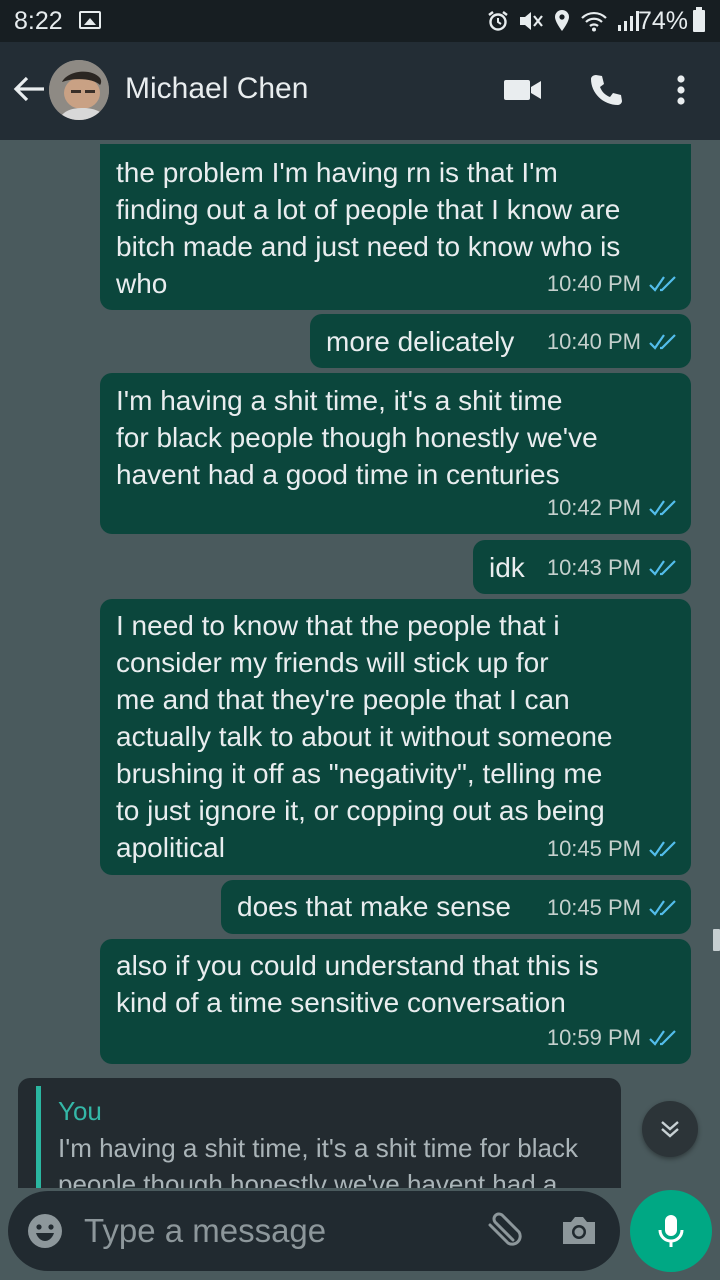 The width and height of the screenshot is (720, 1280). I want to click on message-bubble: more delicately 10:40 PM, so click(500, 341).